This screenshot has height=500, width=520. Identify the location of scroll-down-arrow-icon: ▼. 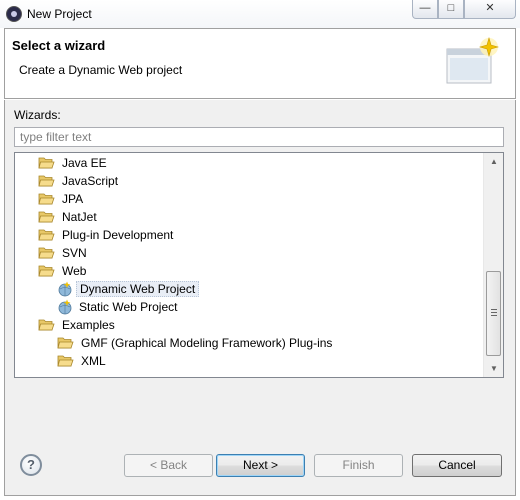
(494, 368).